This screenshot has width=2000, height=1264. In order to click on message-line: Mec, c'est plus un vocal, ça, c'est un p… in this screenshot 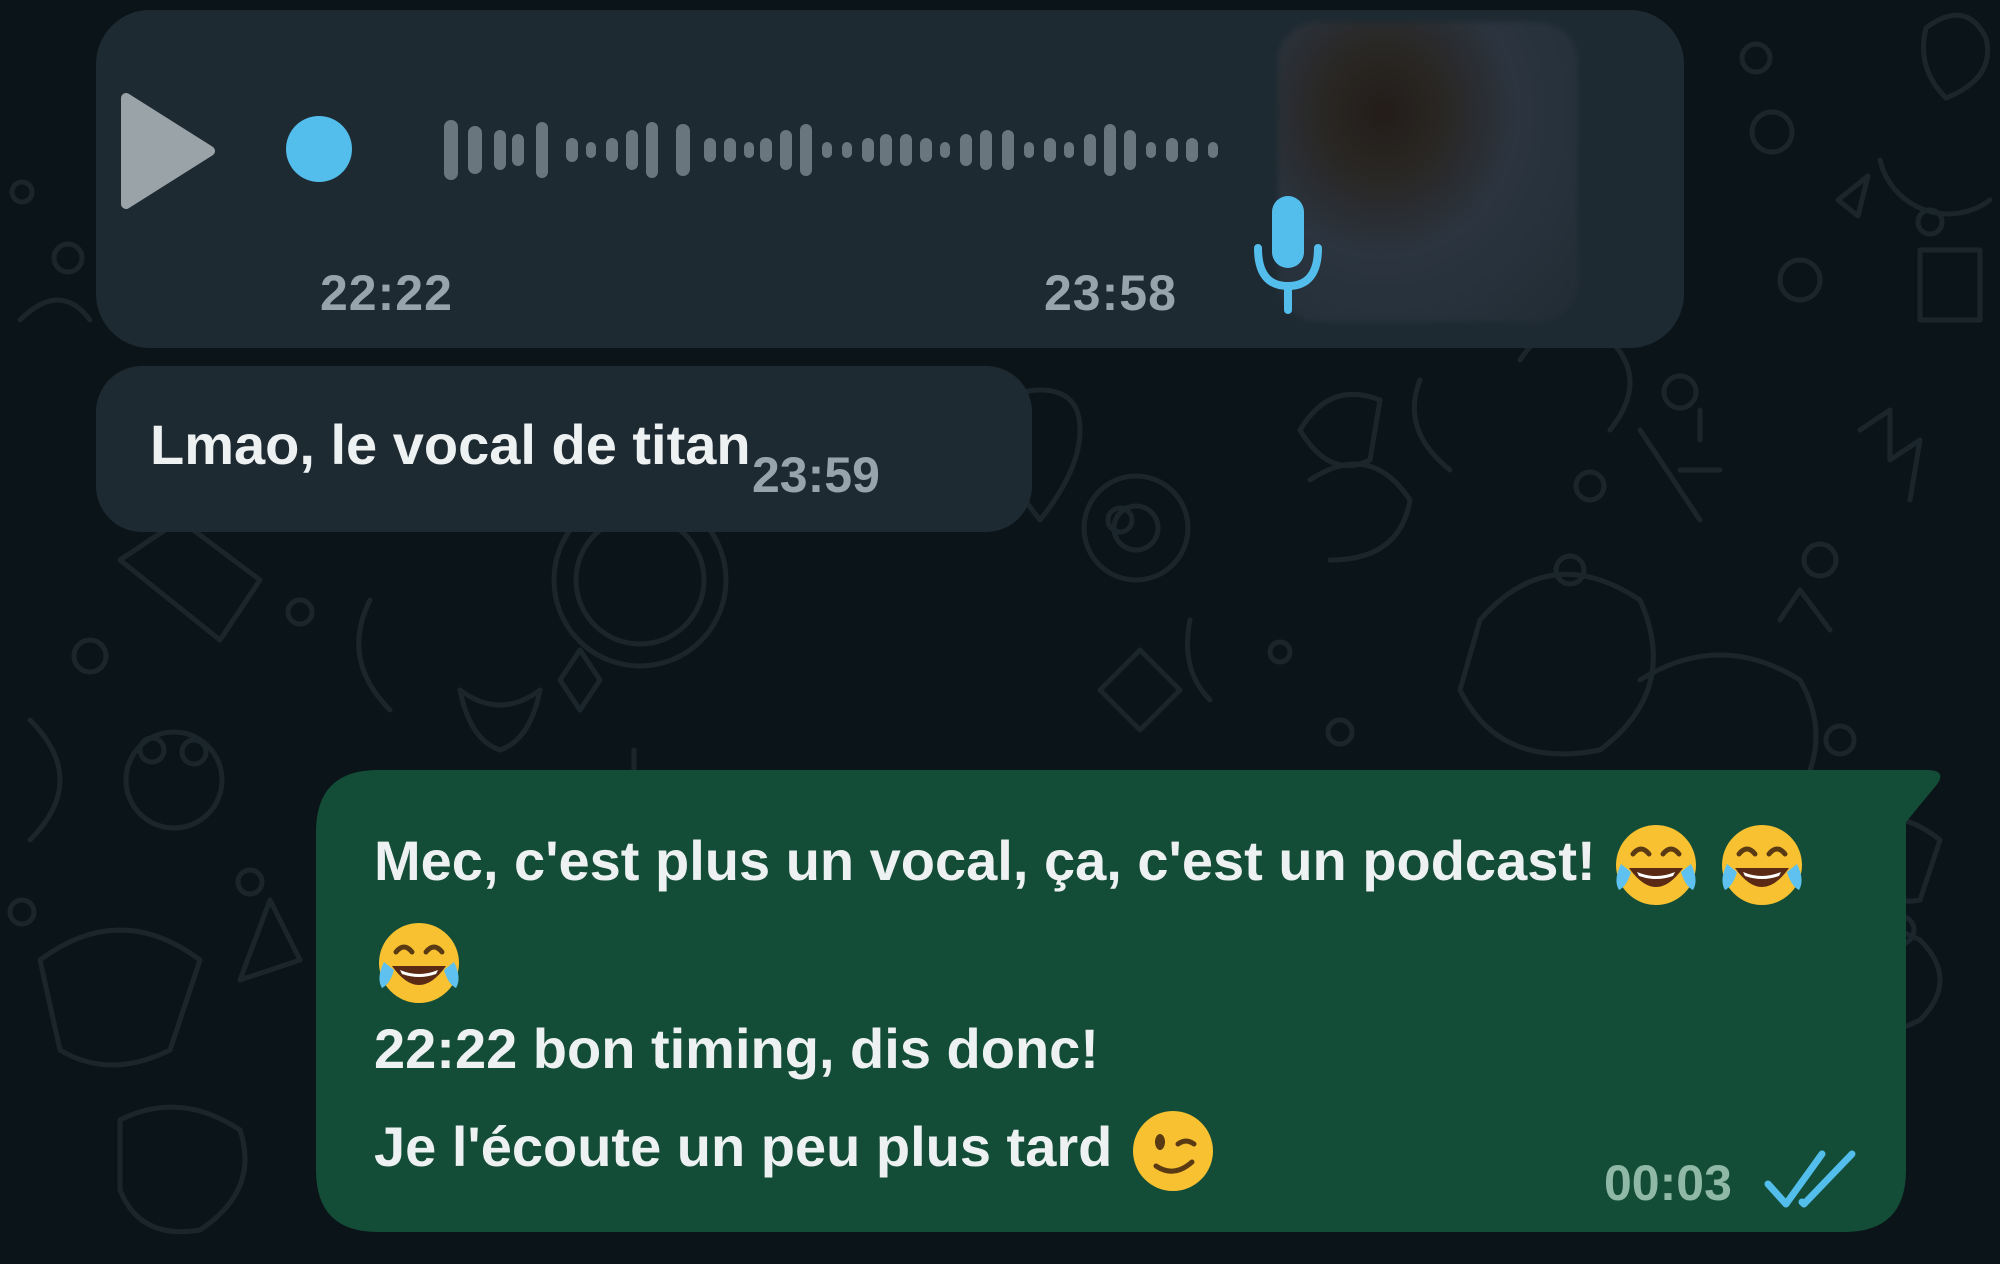, I will do `click(1090, 865)`.